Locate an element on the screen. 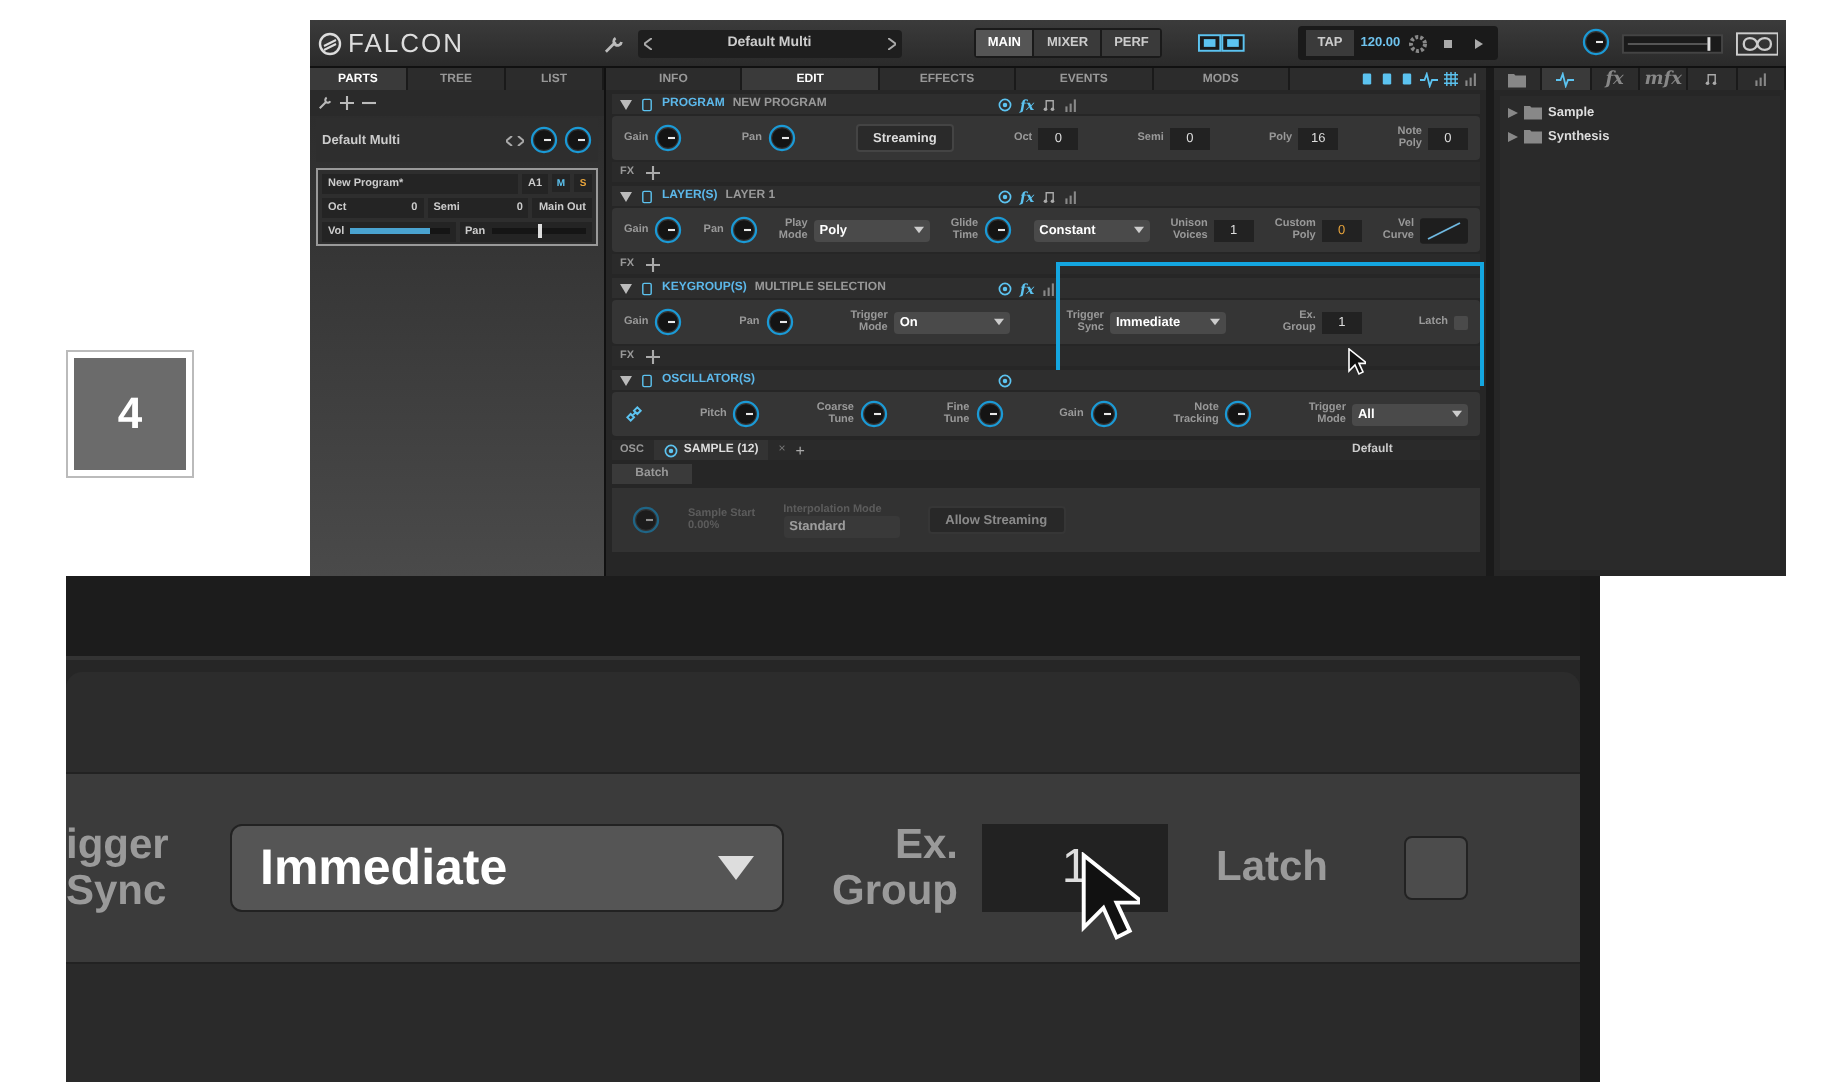 The image size is (1826, 1082). chevron-right-icon is located at coordinates (891, 43).